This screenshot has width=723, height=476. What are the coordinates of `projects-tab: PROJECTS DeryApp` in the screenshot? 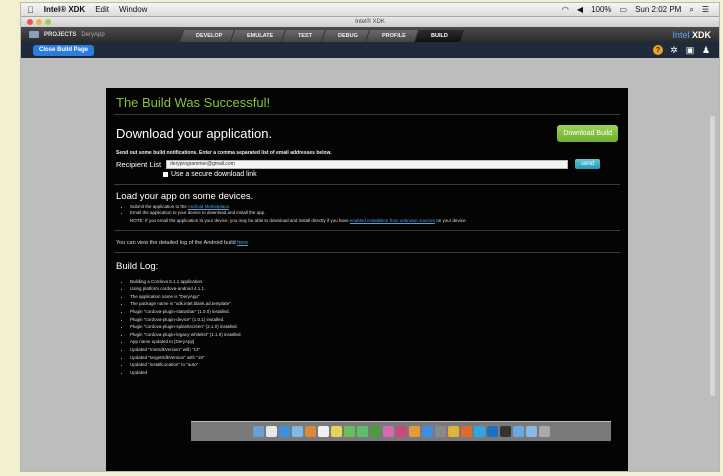 It's located at (101, 34).